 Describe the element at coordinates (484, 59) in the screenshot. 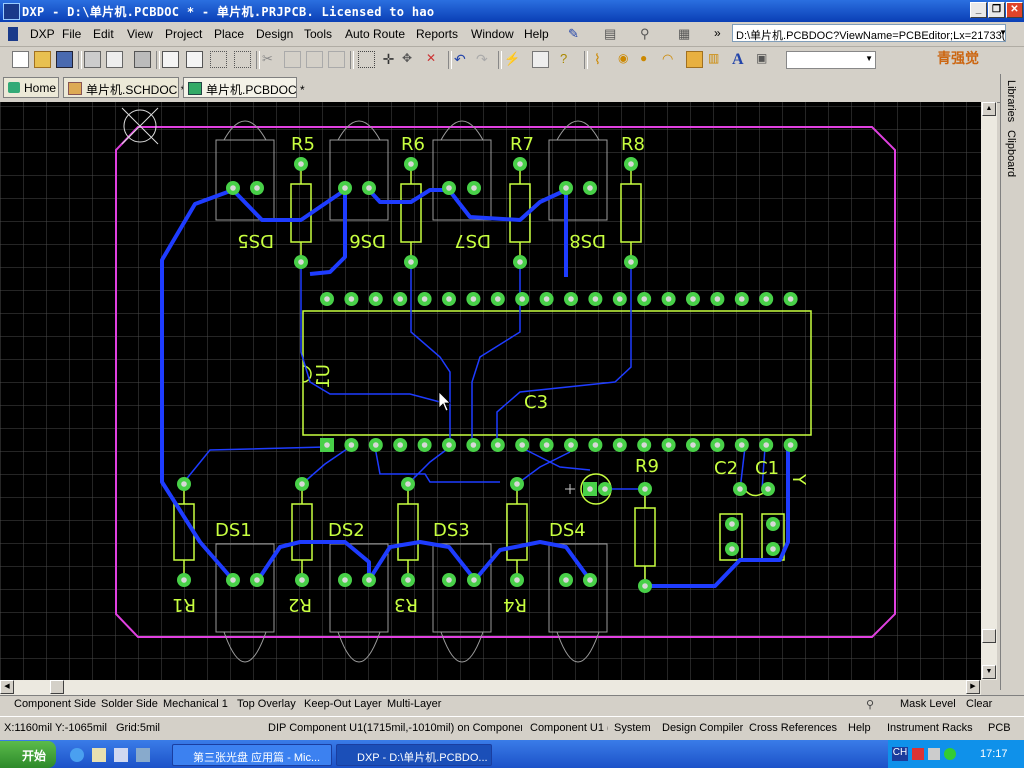

I see `redo-icon: ↷` at that location.